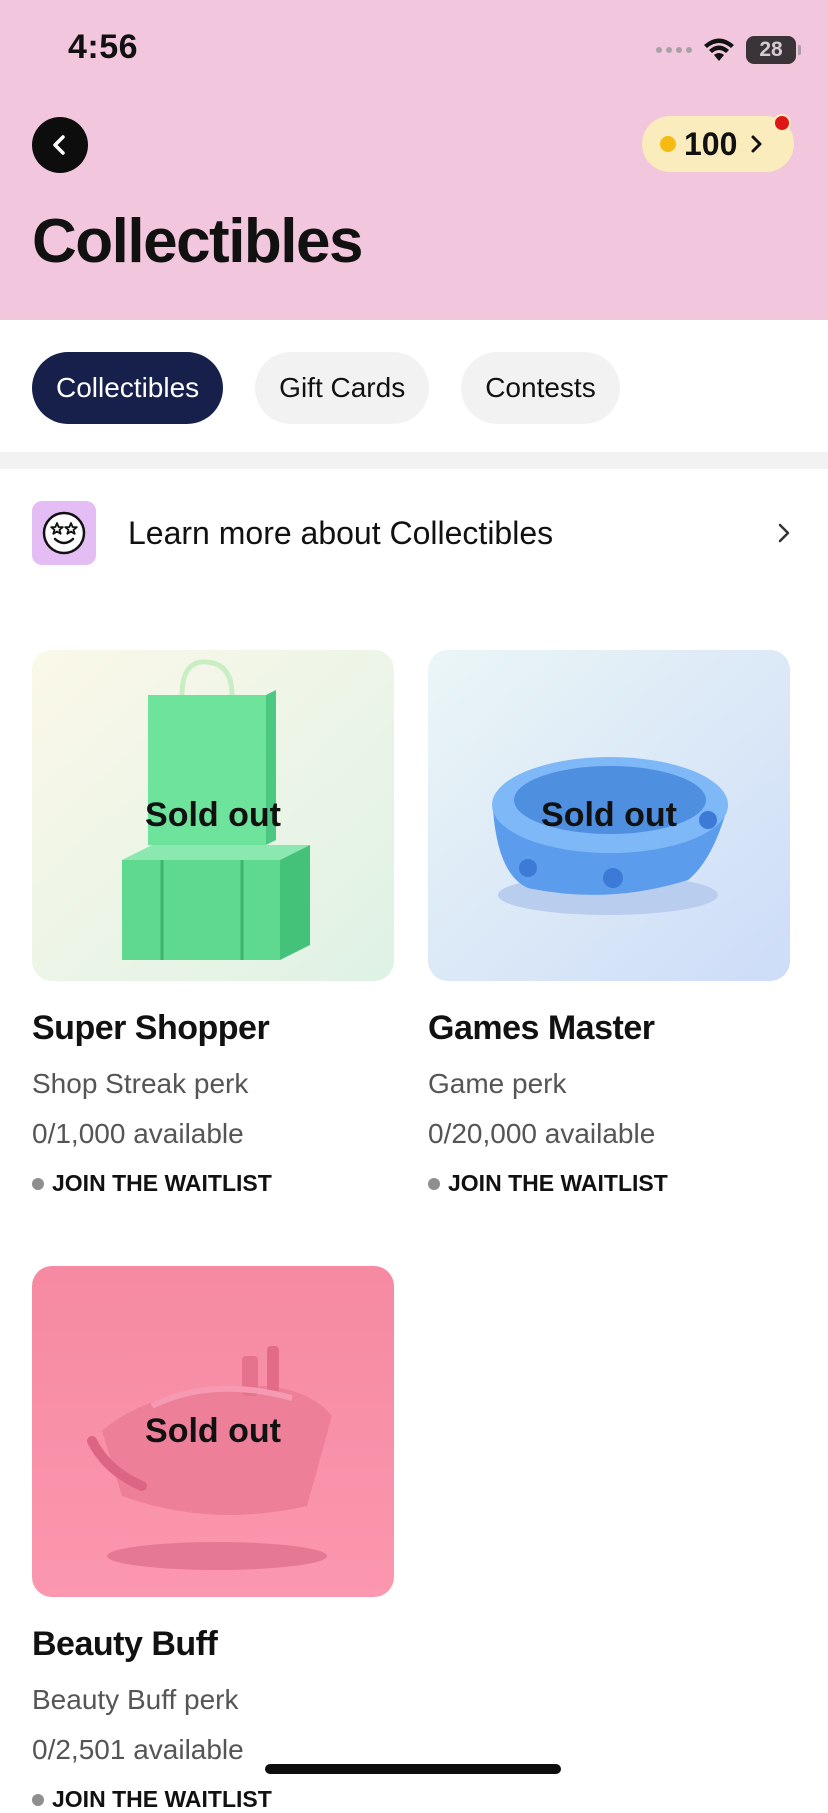 Image resolution: width=828 pixels, height=1813 pixels. I want to click on home-indicator, so click(413, 1769).